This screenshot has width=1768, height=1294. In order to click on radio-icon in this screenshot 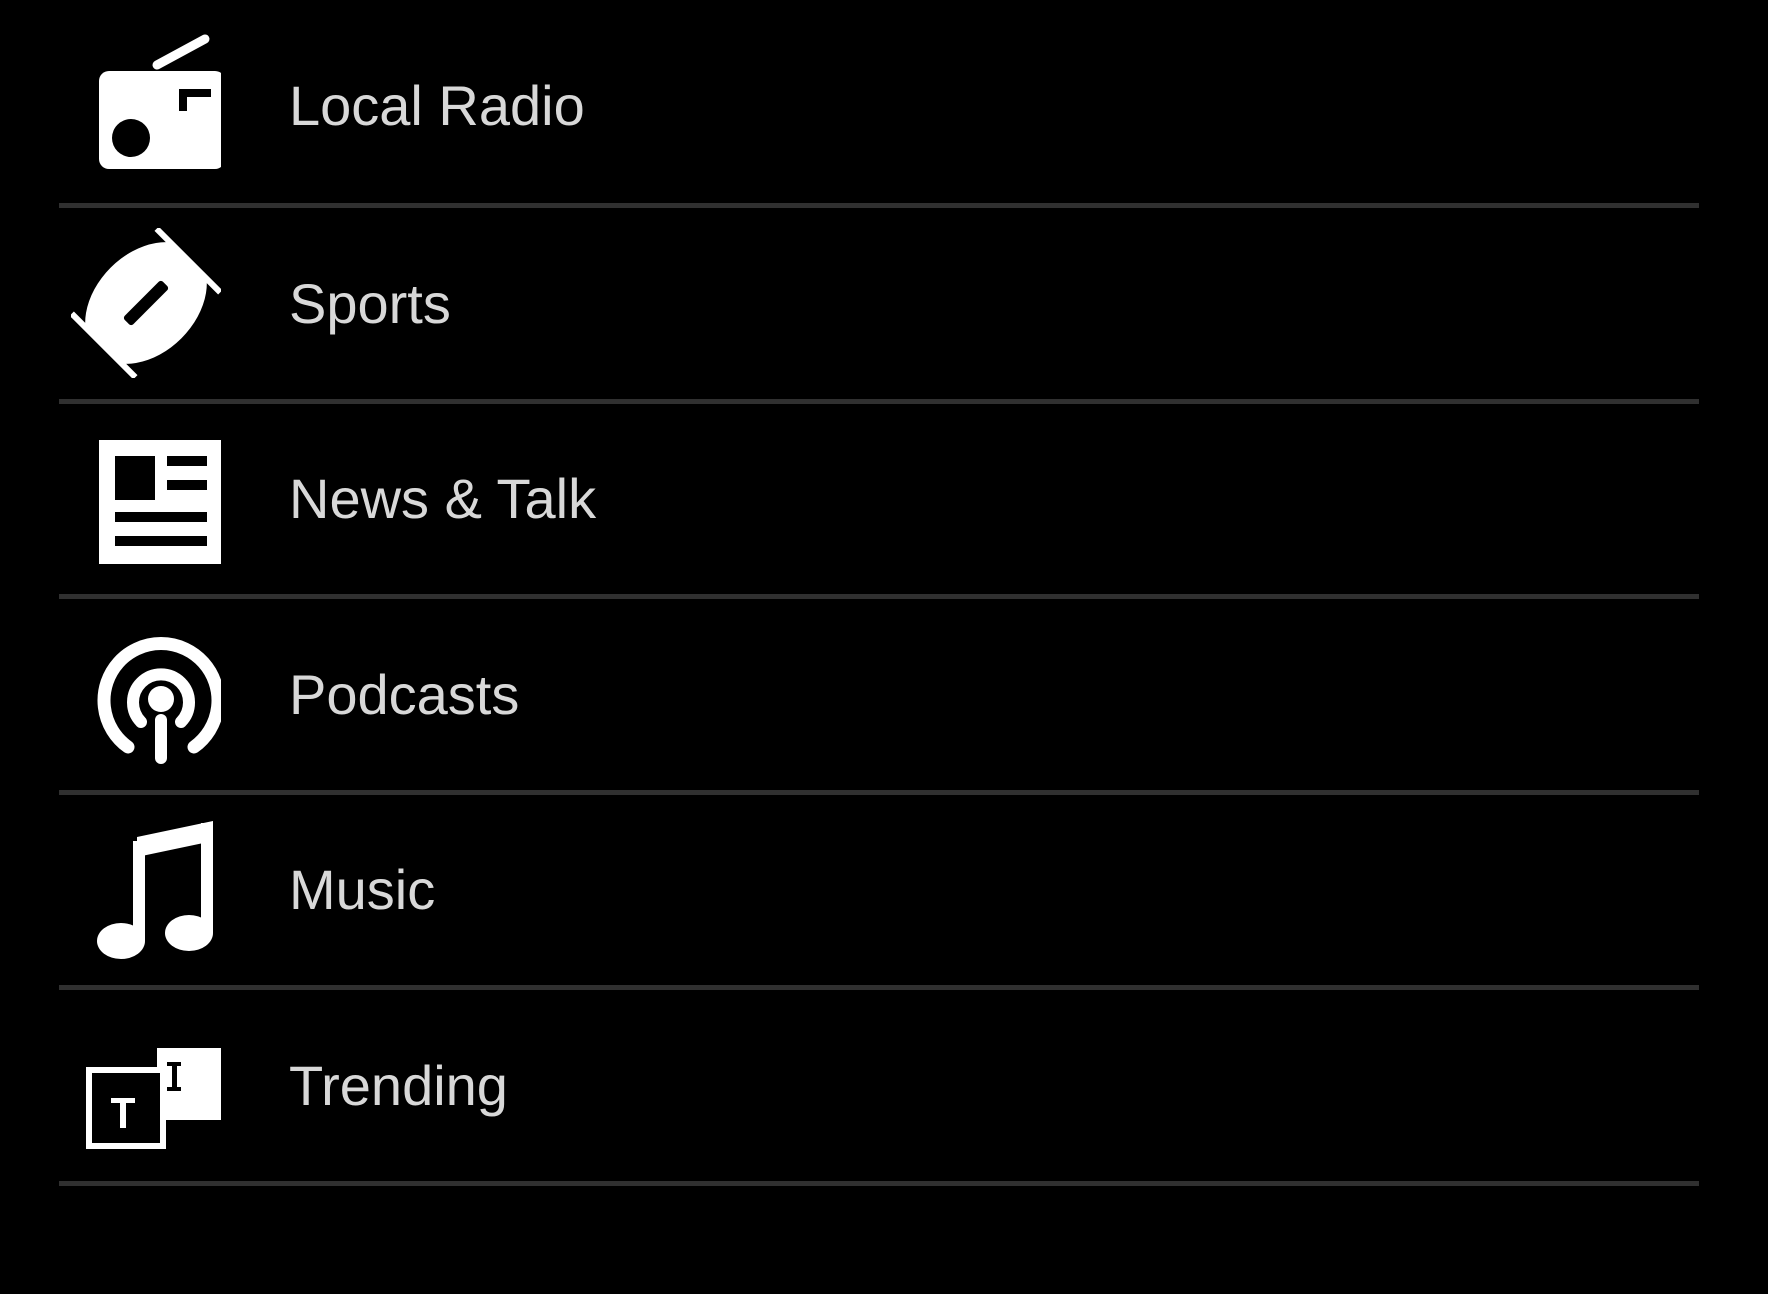, I will do `click(146, 106)`.